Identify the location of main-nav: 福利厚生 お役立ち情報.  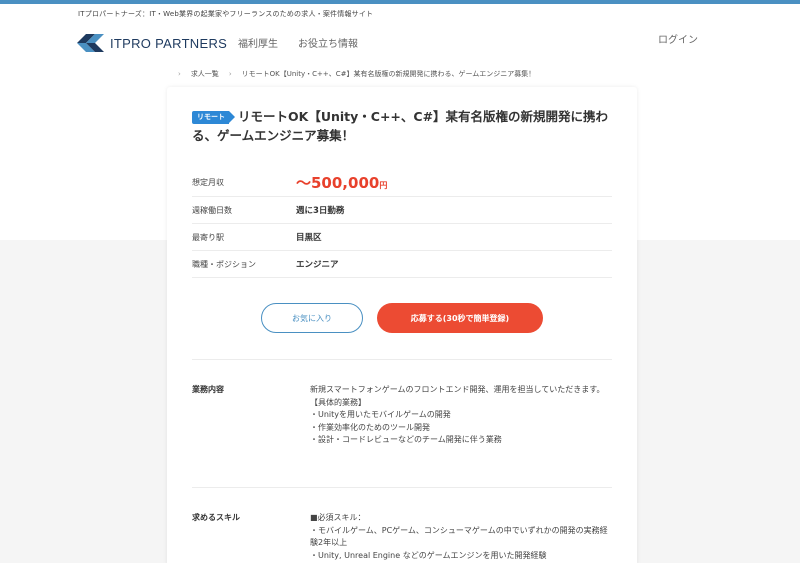
(298, 42).